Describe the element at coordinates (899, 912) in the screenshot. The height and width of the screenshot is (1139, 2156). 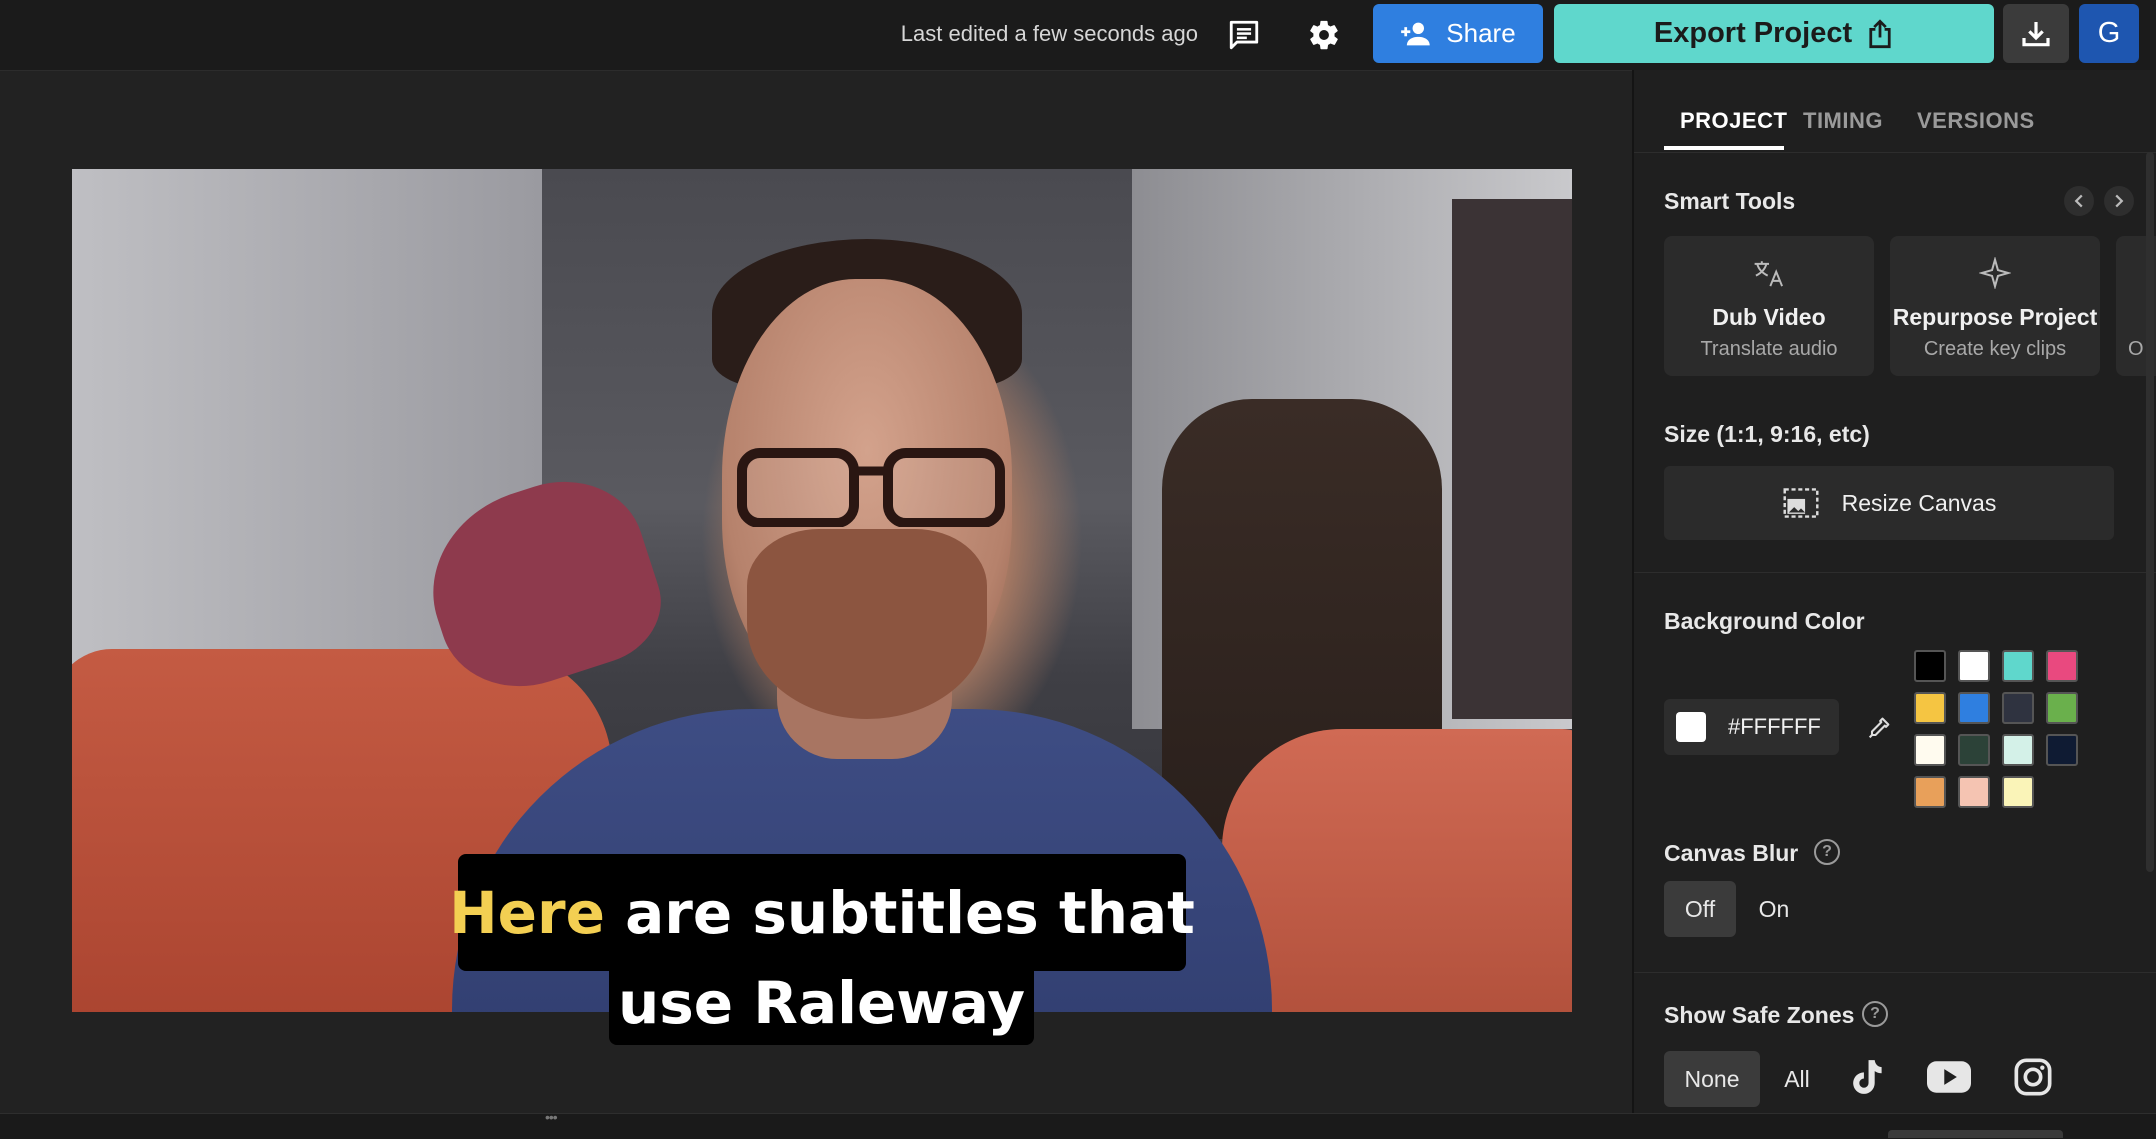
I see `subtitle-text: are subtitles that` at that location.